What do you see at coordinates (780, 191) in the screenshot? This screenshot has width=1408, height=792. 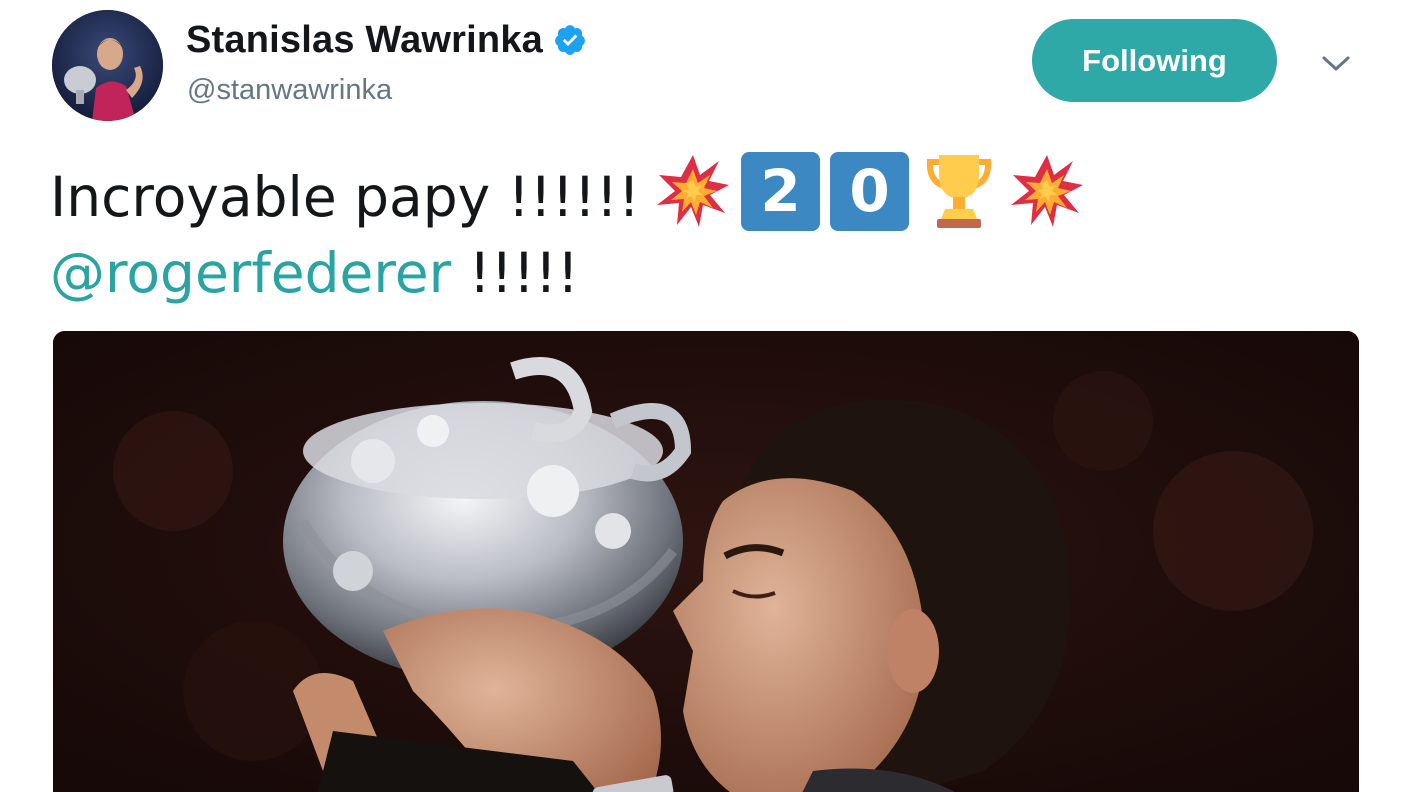 I see `keycap-2: 2` at bounding box center [780, 191].